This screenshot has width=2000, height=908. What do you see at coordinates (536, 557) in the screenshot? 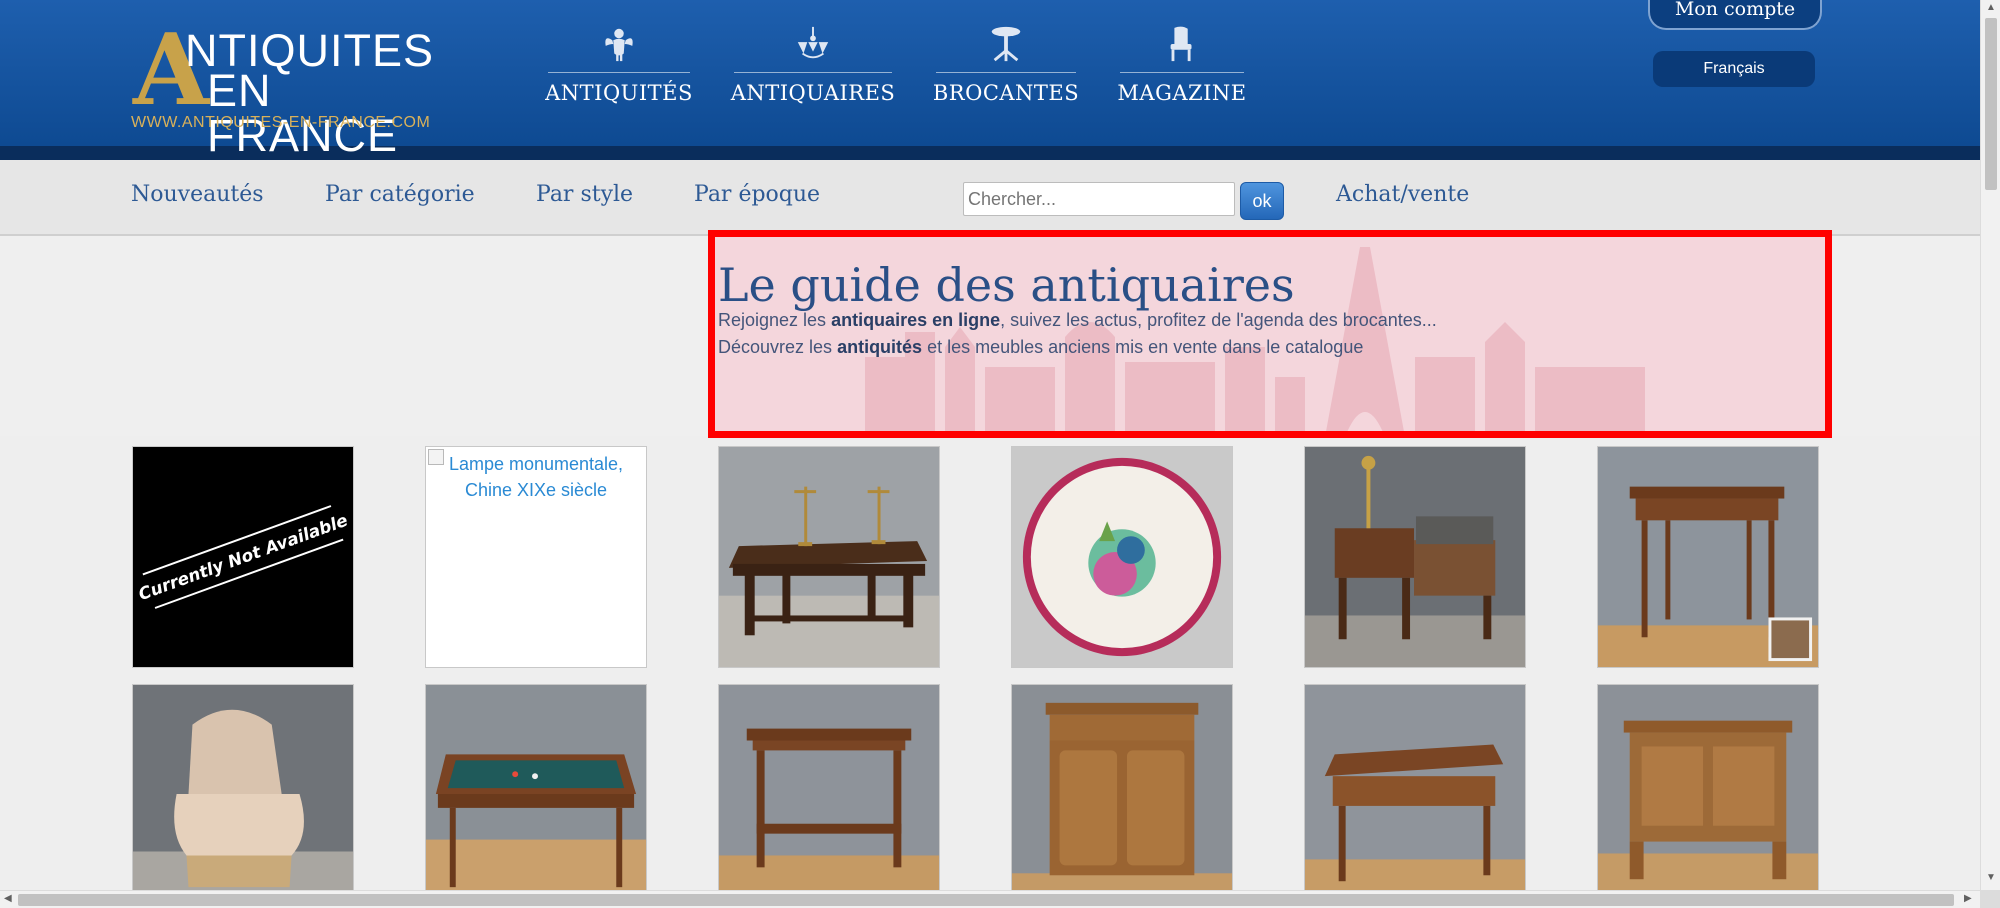
I see `product-tile-lampe-monumentale: Lampe monumentale, Chine XIXe siècle` at bounding box center [536, 557].